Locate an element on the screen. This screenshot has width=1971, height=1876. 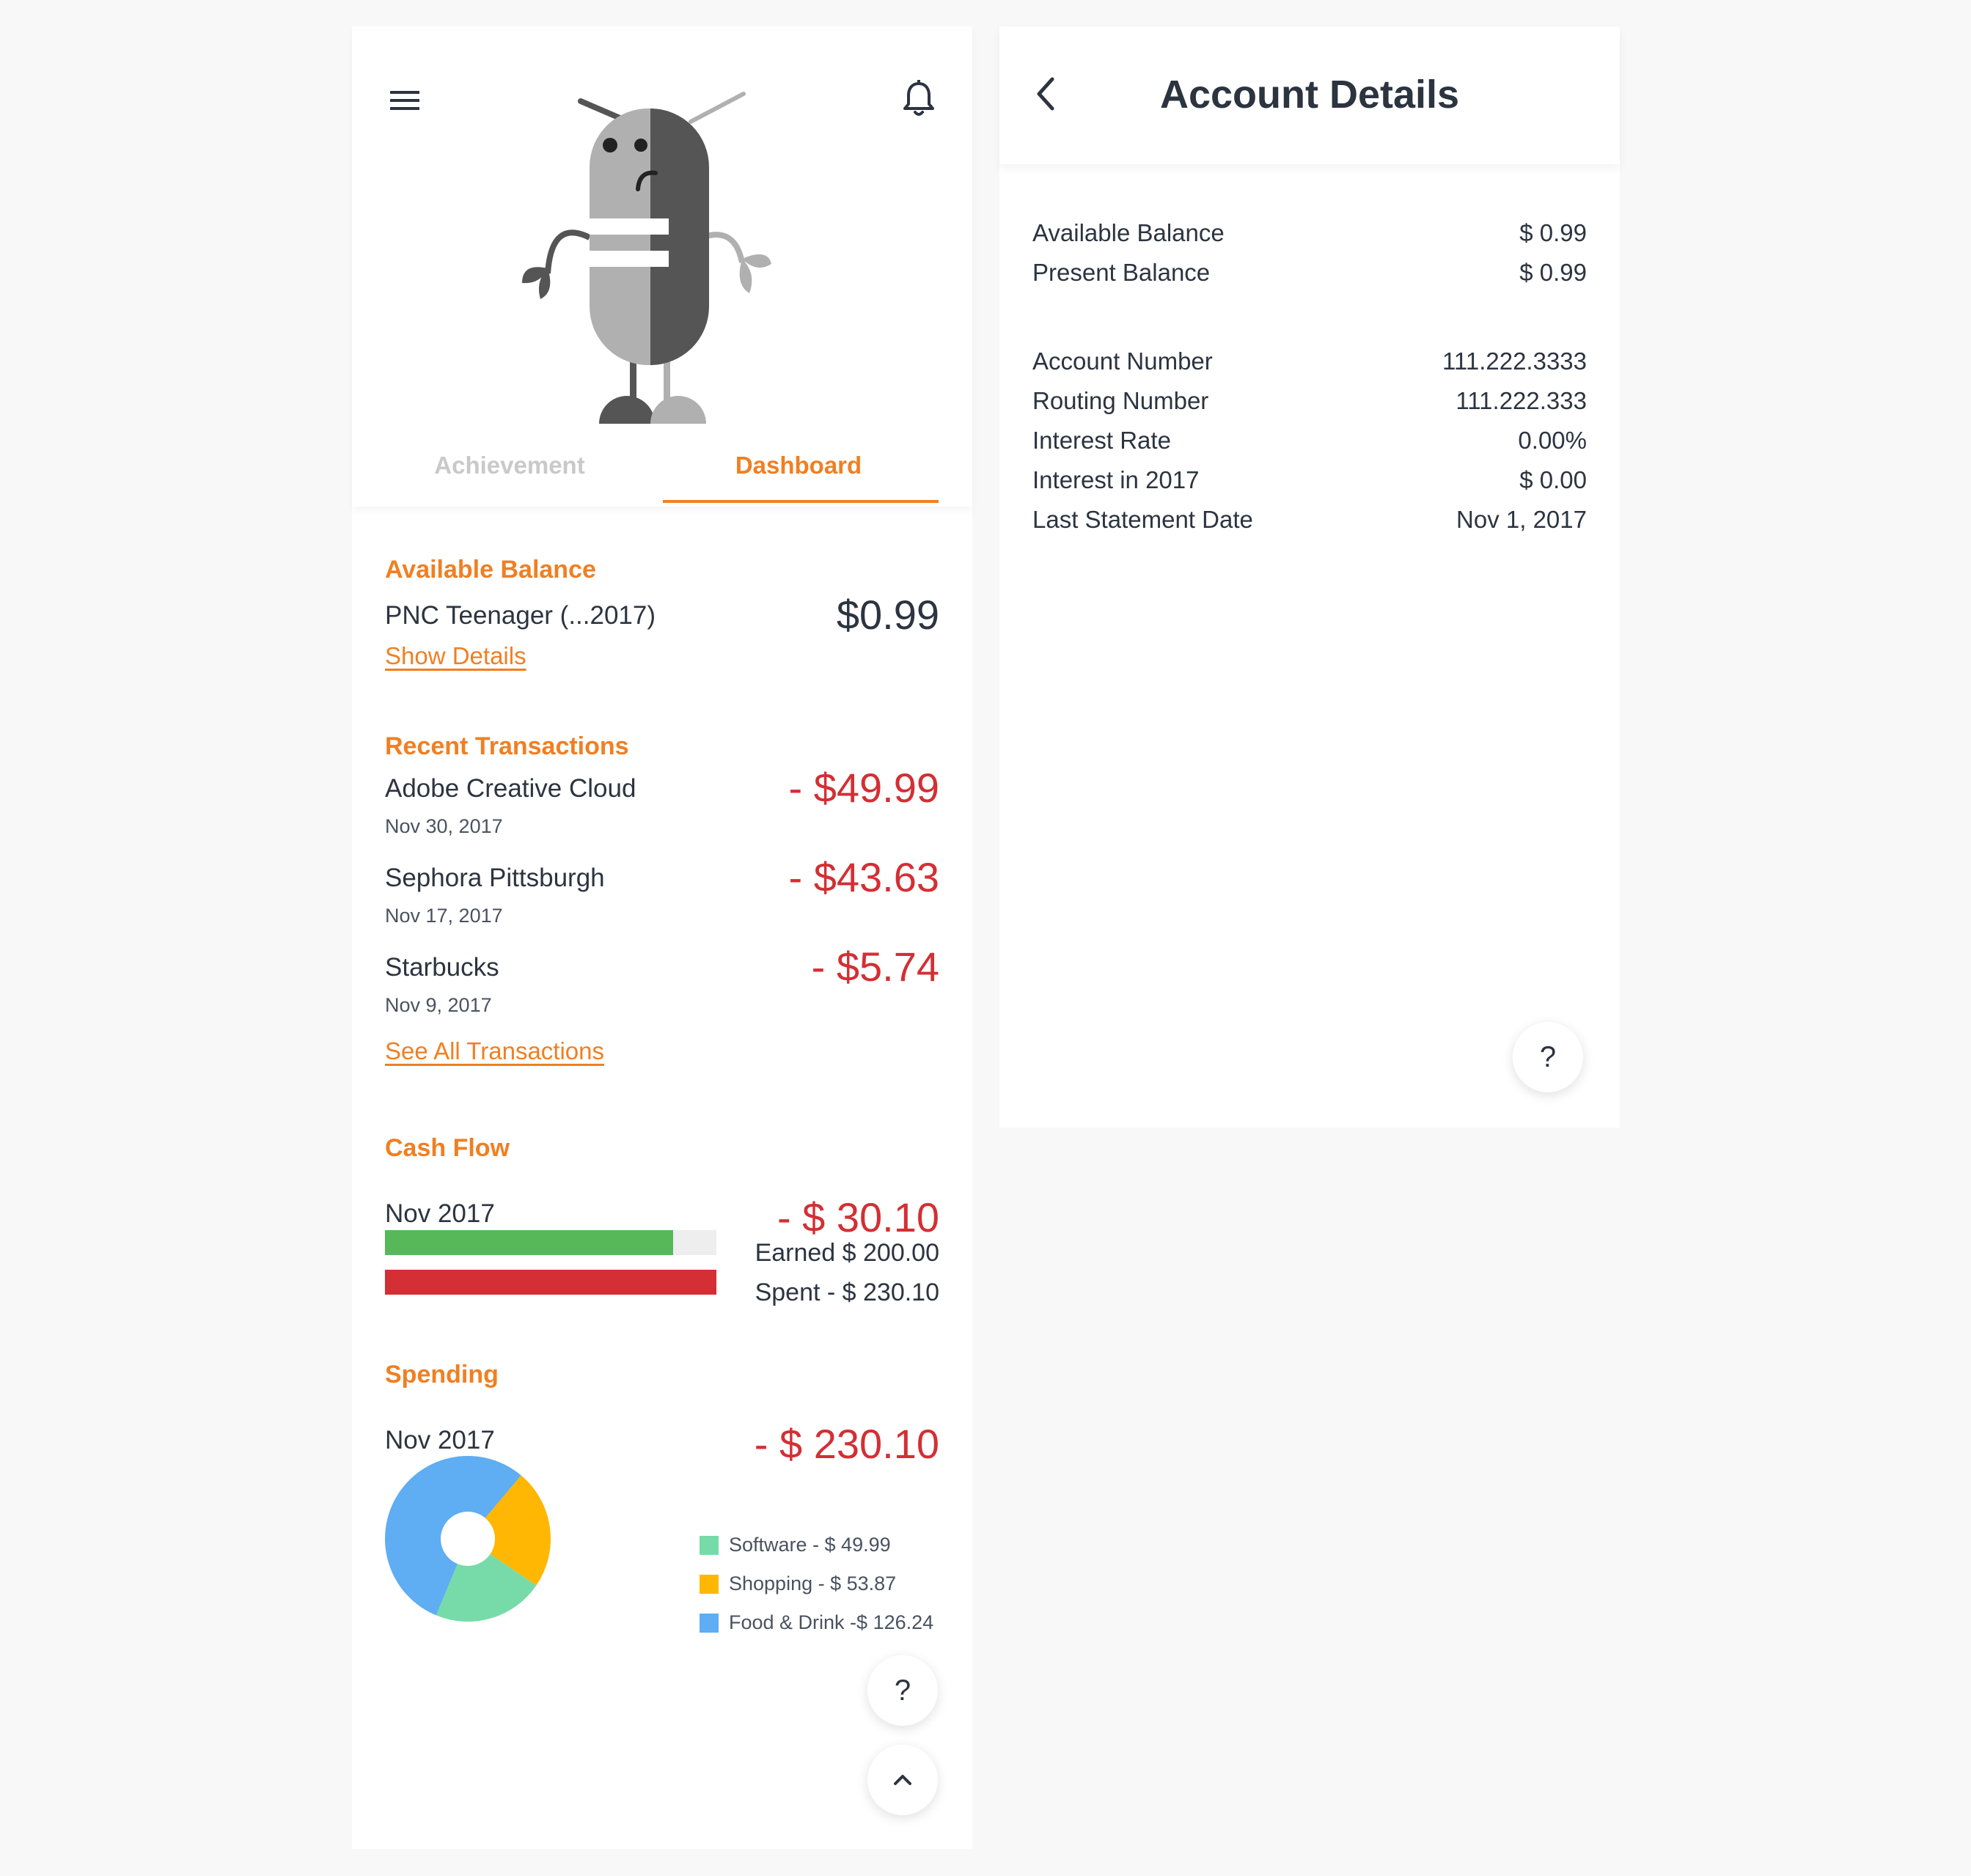
spending-donut-chart is located at coordinates (468, 1539).